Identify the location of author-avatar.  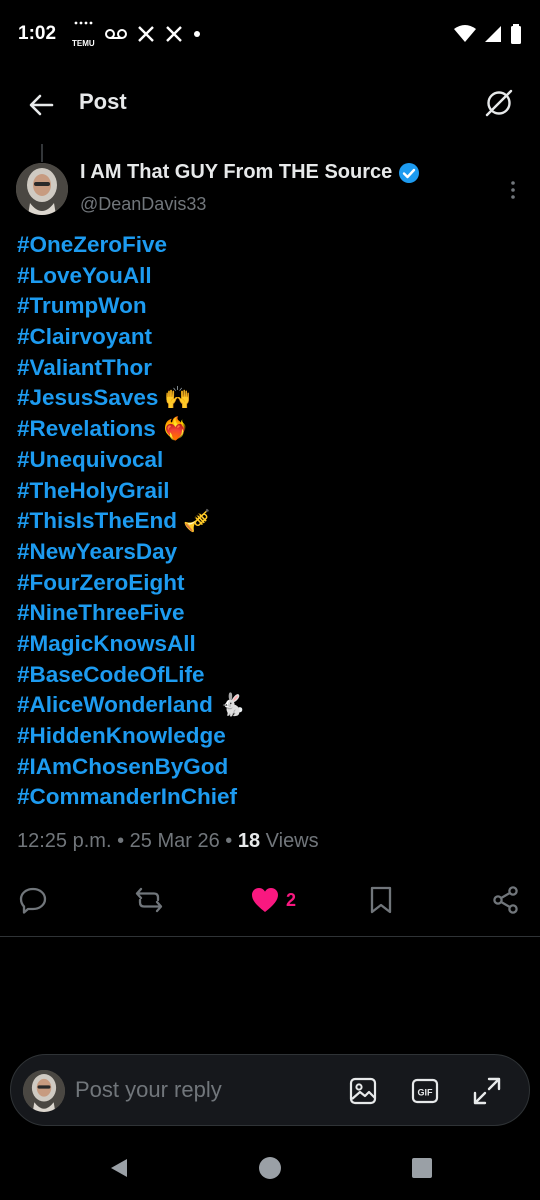
(42, 189).